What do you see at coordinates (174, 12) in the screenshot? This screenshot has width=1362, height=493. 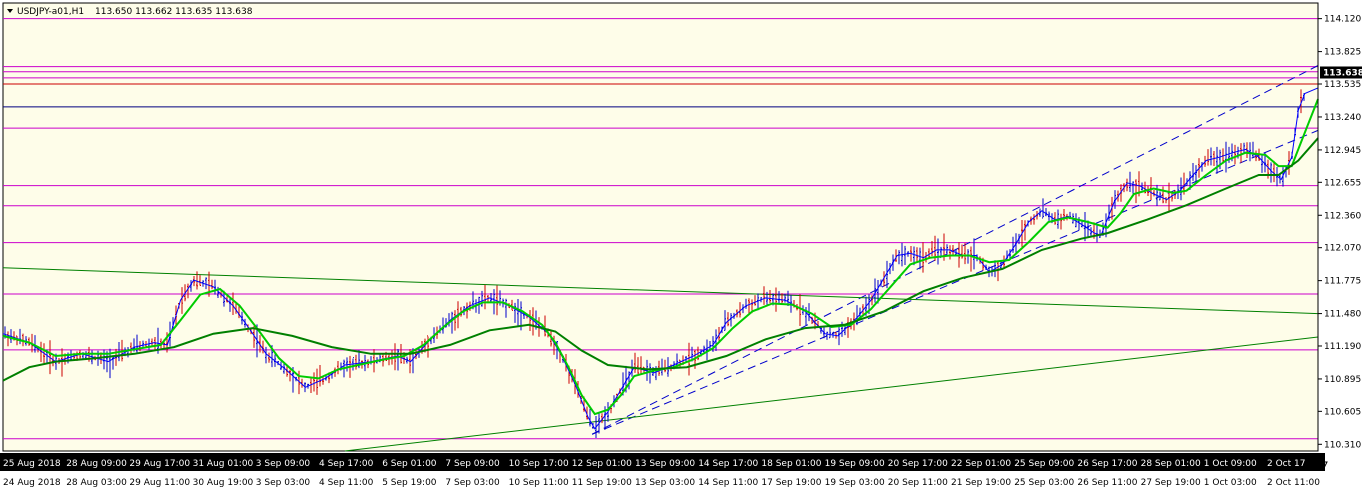 I see `ohlc-label: 113.650 113.662 113.635 113.638` at bounding box center [174, 12].